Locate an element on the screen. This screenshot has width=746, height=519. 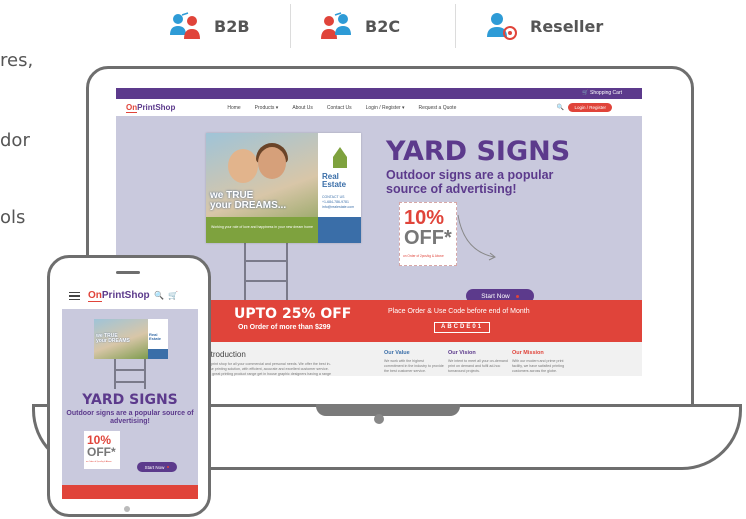
laptop-camera is located at coordinates (379, 419).